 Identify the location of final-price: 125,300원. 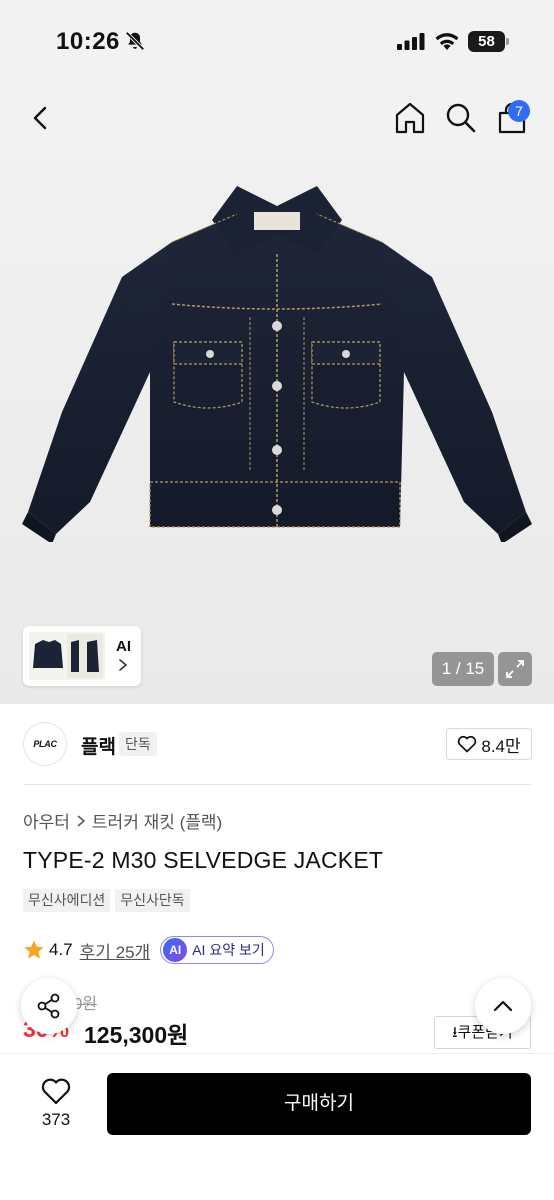
(136, 1035).